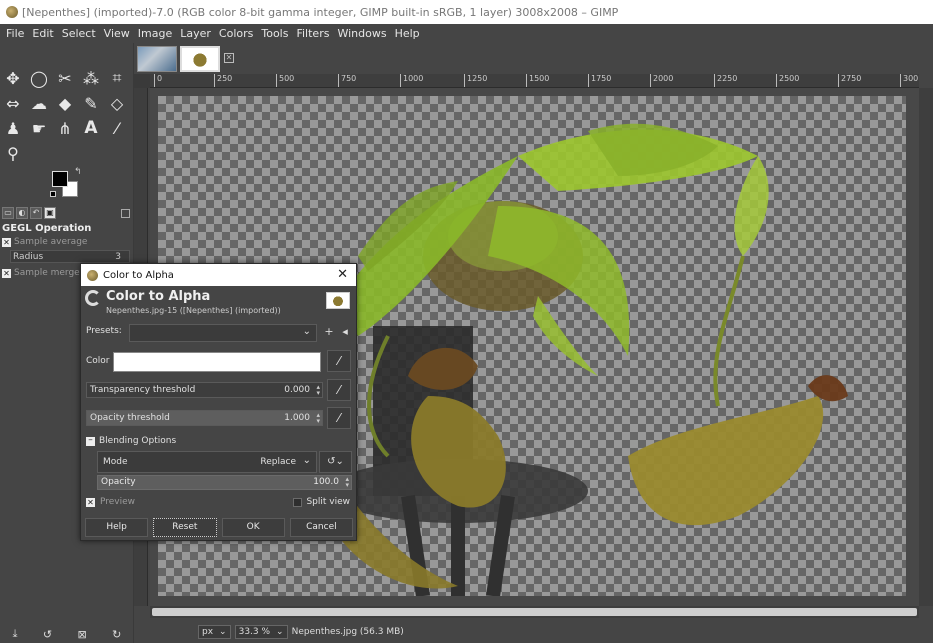  Describe the element at coordinates (223, 333) in the screenshot. I see `presets-dropdown: ⌄` at that location.